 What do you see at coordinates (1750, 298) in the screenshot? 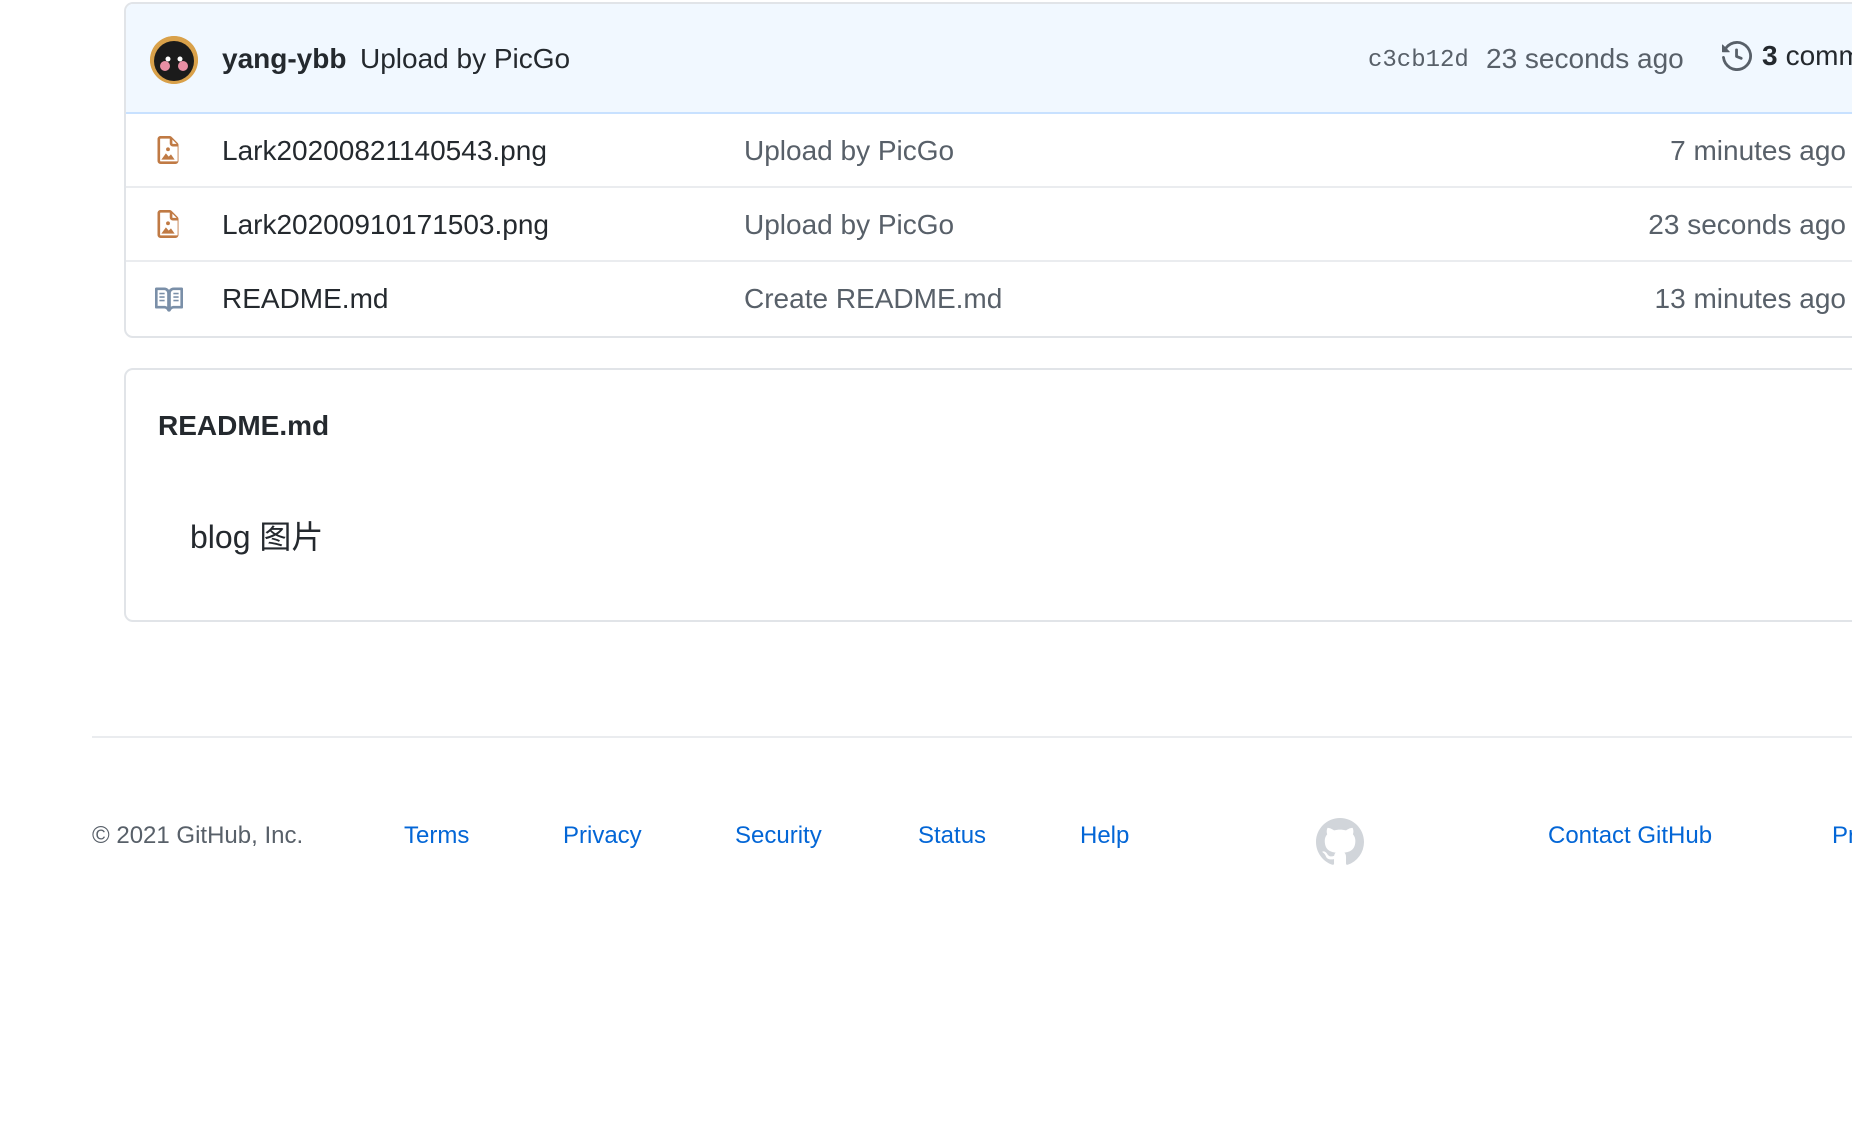
I see `file-commit-time: 13 minutes ago` at bounding box center [1750, 298].